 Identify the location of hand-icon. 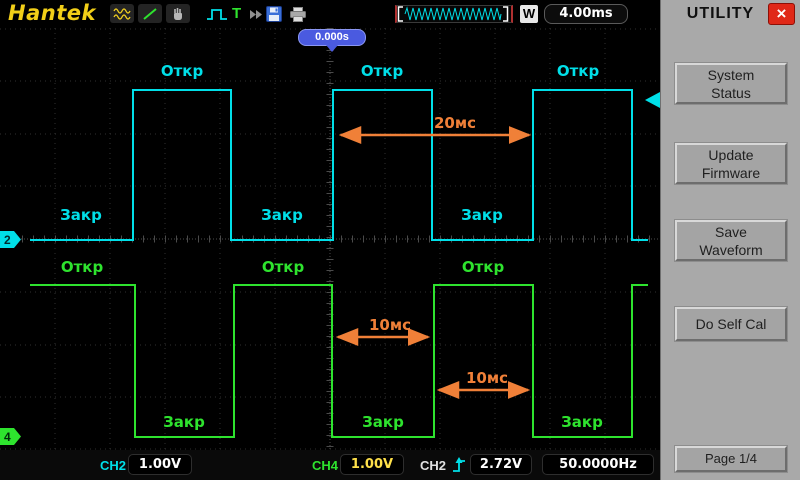
(178, 14).